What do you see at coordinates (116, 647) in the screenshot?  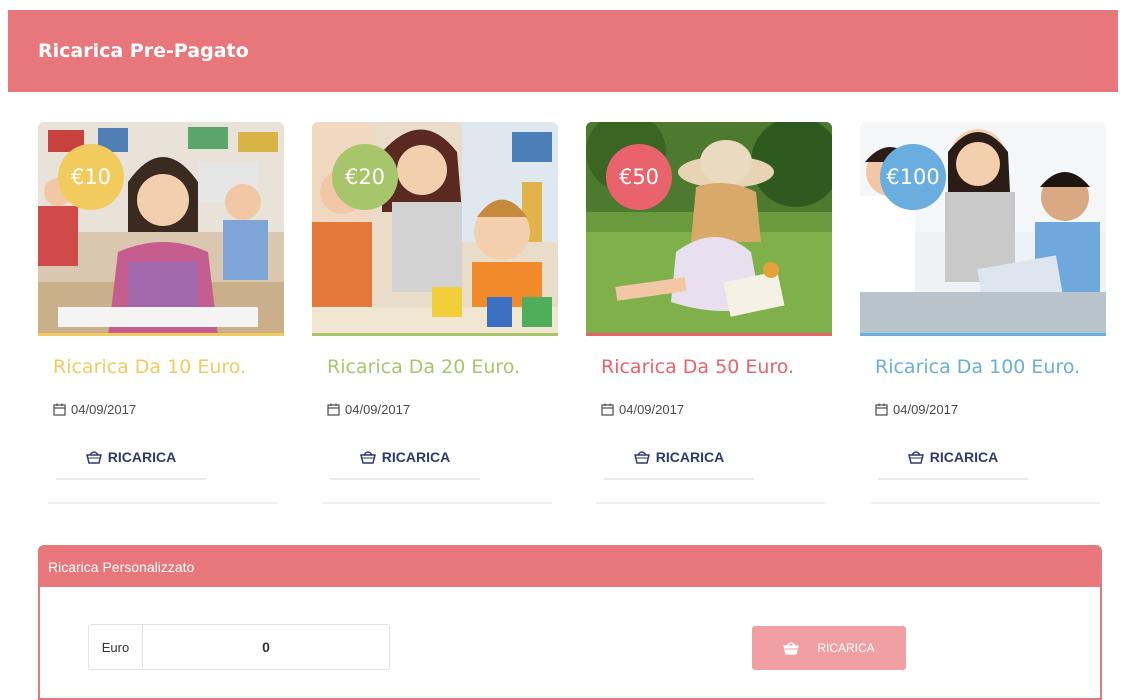 I see `currency-label: Euro` at bounding box center [116, 647].